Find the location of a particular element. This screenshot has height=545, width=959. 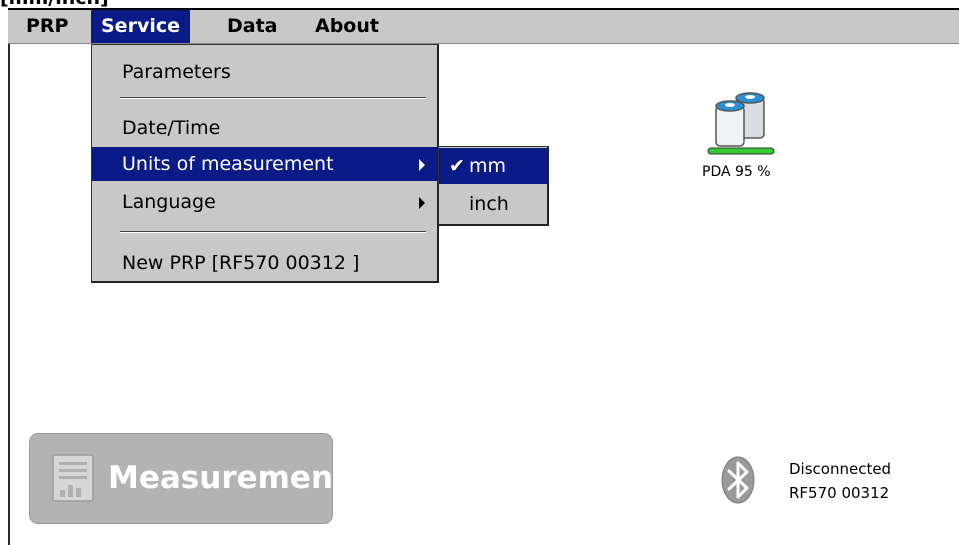

submenu-item-inch: inch is located at coordinates (493, 204).